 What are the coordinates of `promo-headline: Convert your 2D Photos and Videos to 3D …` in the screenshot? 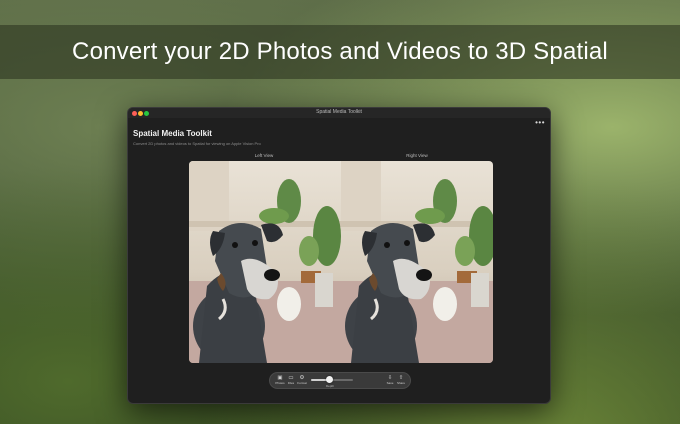 It's located at (340, 51).